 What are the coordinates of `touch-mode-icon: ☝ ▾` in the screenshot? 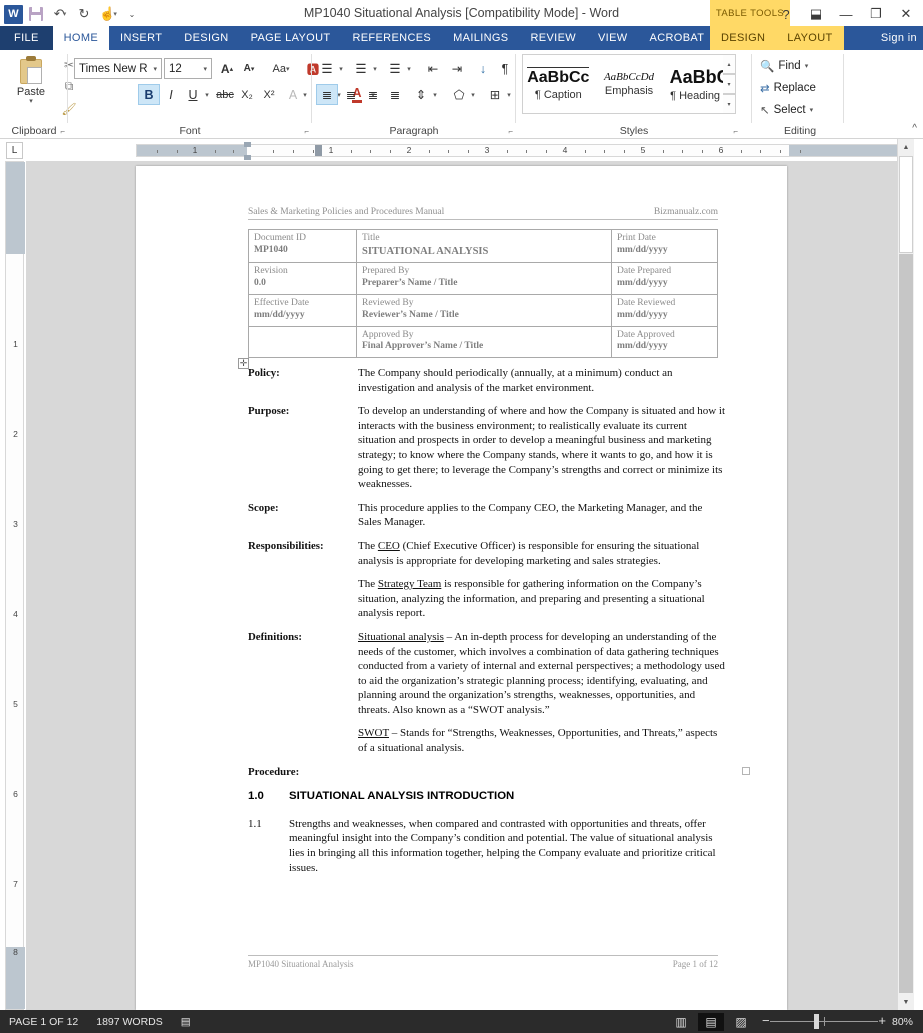 It's located at (108, 14).